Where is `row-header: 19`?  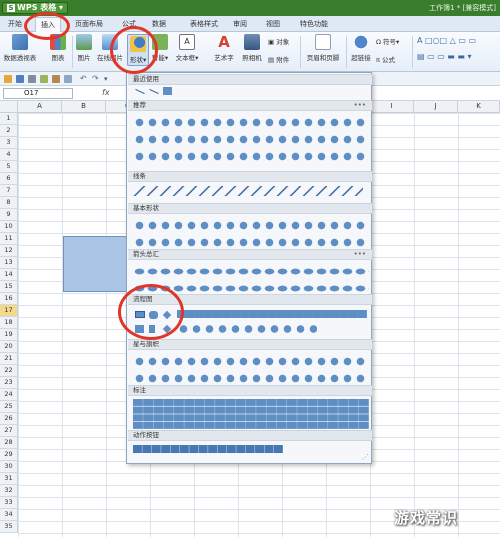 row-header: 19 is located at coordinates (9, 335).